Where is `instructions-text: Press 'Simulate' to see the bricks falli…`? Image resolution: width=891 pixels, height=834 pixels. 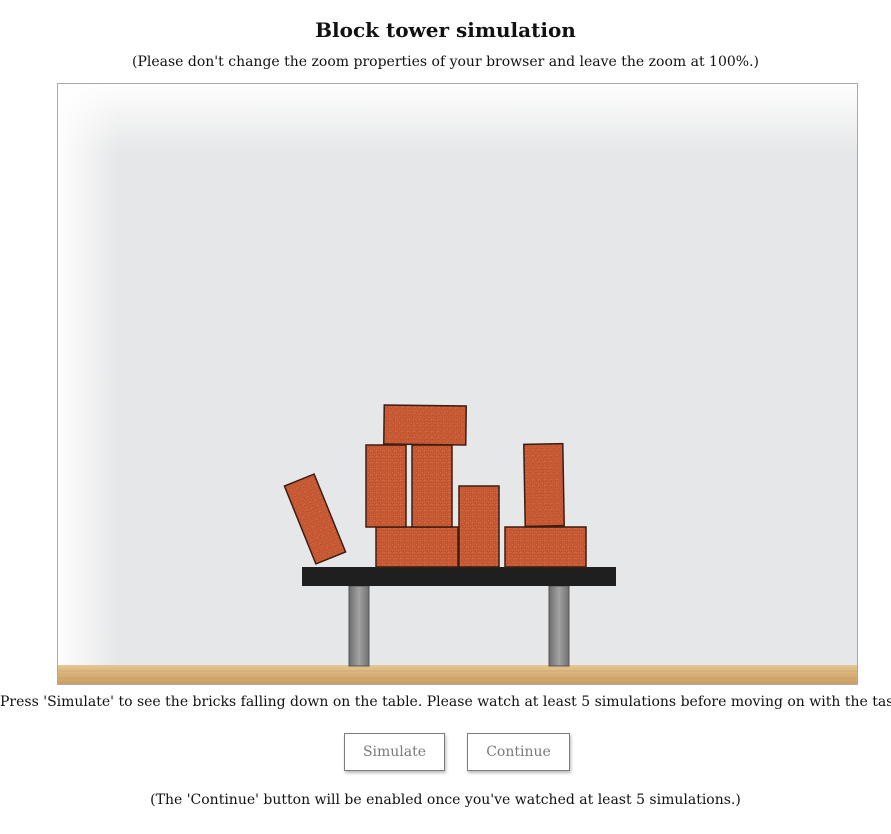
instructions-text: Press 'Simulate' to see the bricks falli… is located at coordinates (445, 702).